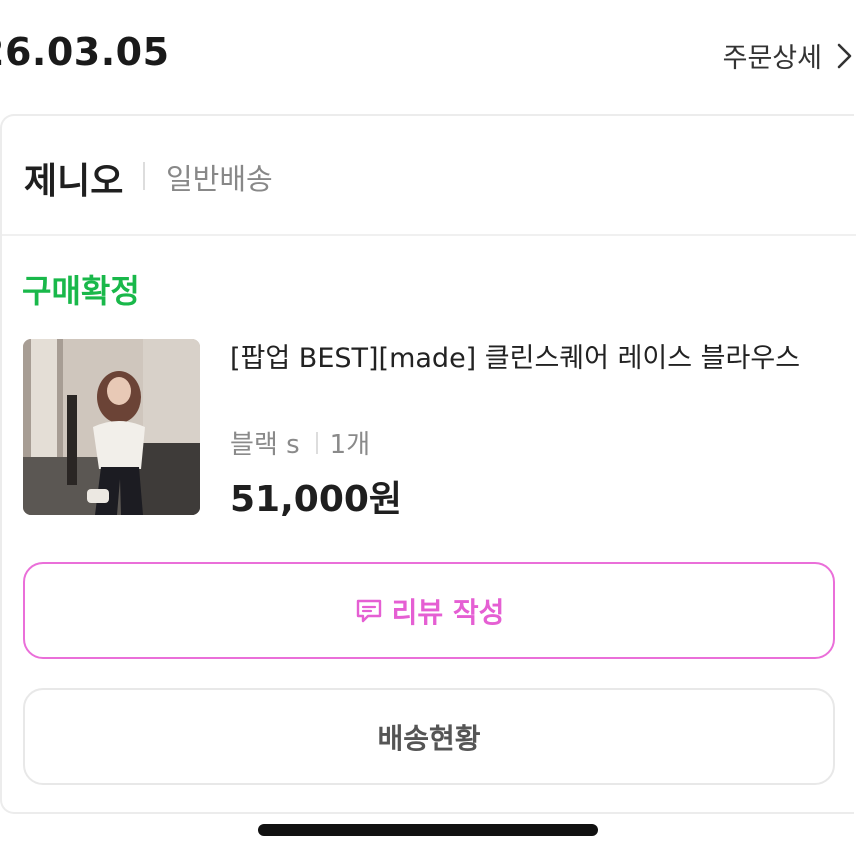 This screenshot has height=856, width=856. I want to click on seller-row: 제니오 일반배송, so click(429, 176).